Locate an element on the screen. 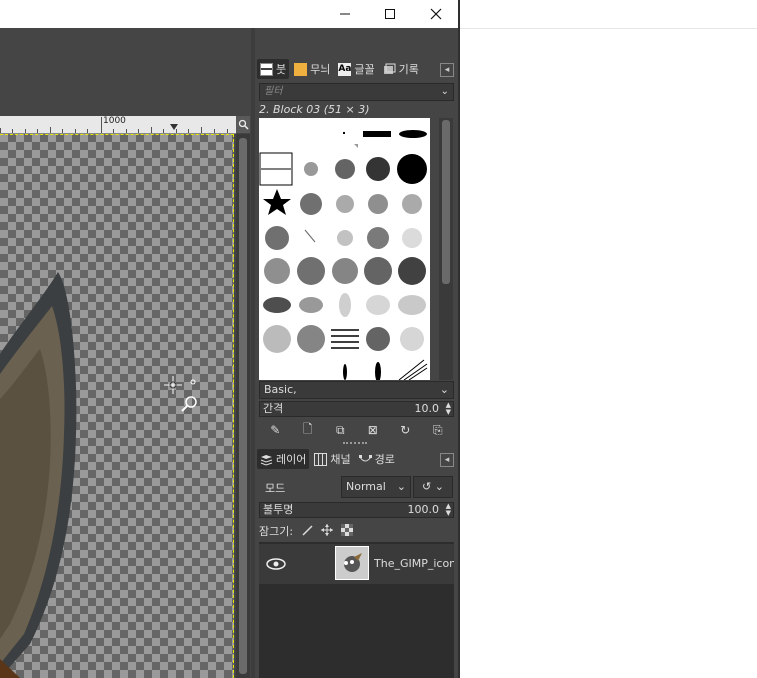 Image resolution: width=757 pixels, height=678 pixels. tag-selector: Basic, ⌄ is located at coordinates (356, 390).